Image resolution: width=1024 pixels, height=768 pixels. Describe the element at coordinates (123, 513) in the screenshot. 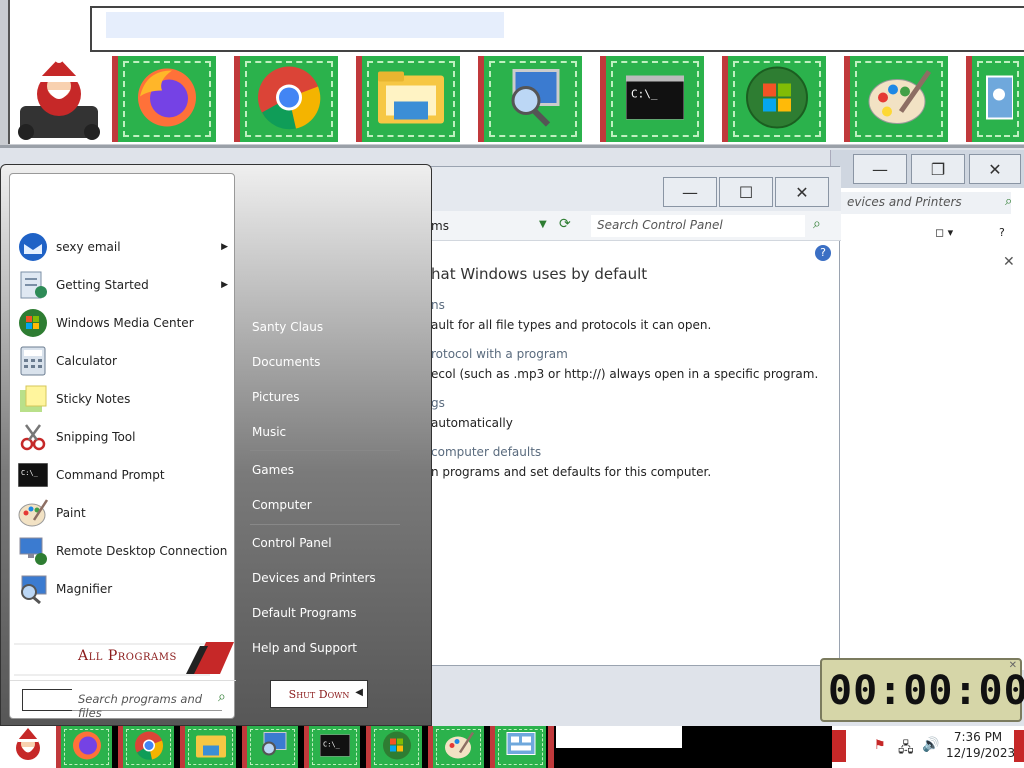

I see `program-paint: Paint` at that location.